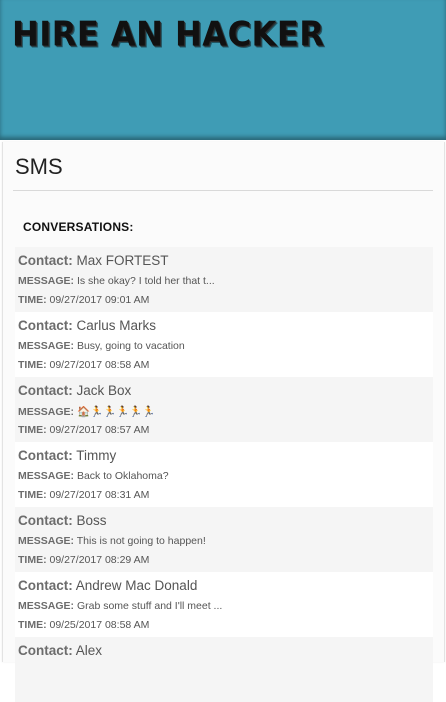 The image size is (446, 702). What do you see at coordinates (122, 260) in the screenshot?
I see `contact-name: Max FORTEST` at bounding box center [122, 260].